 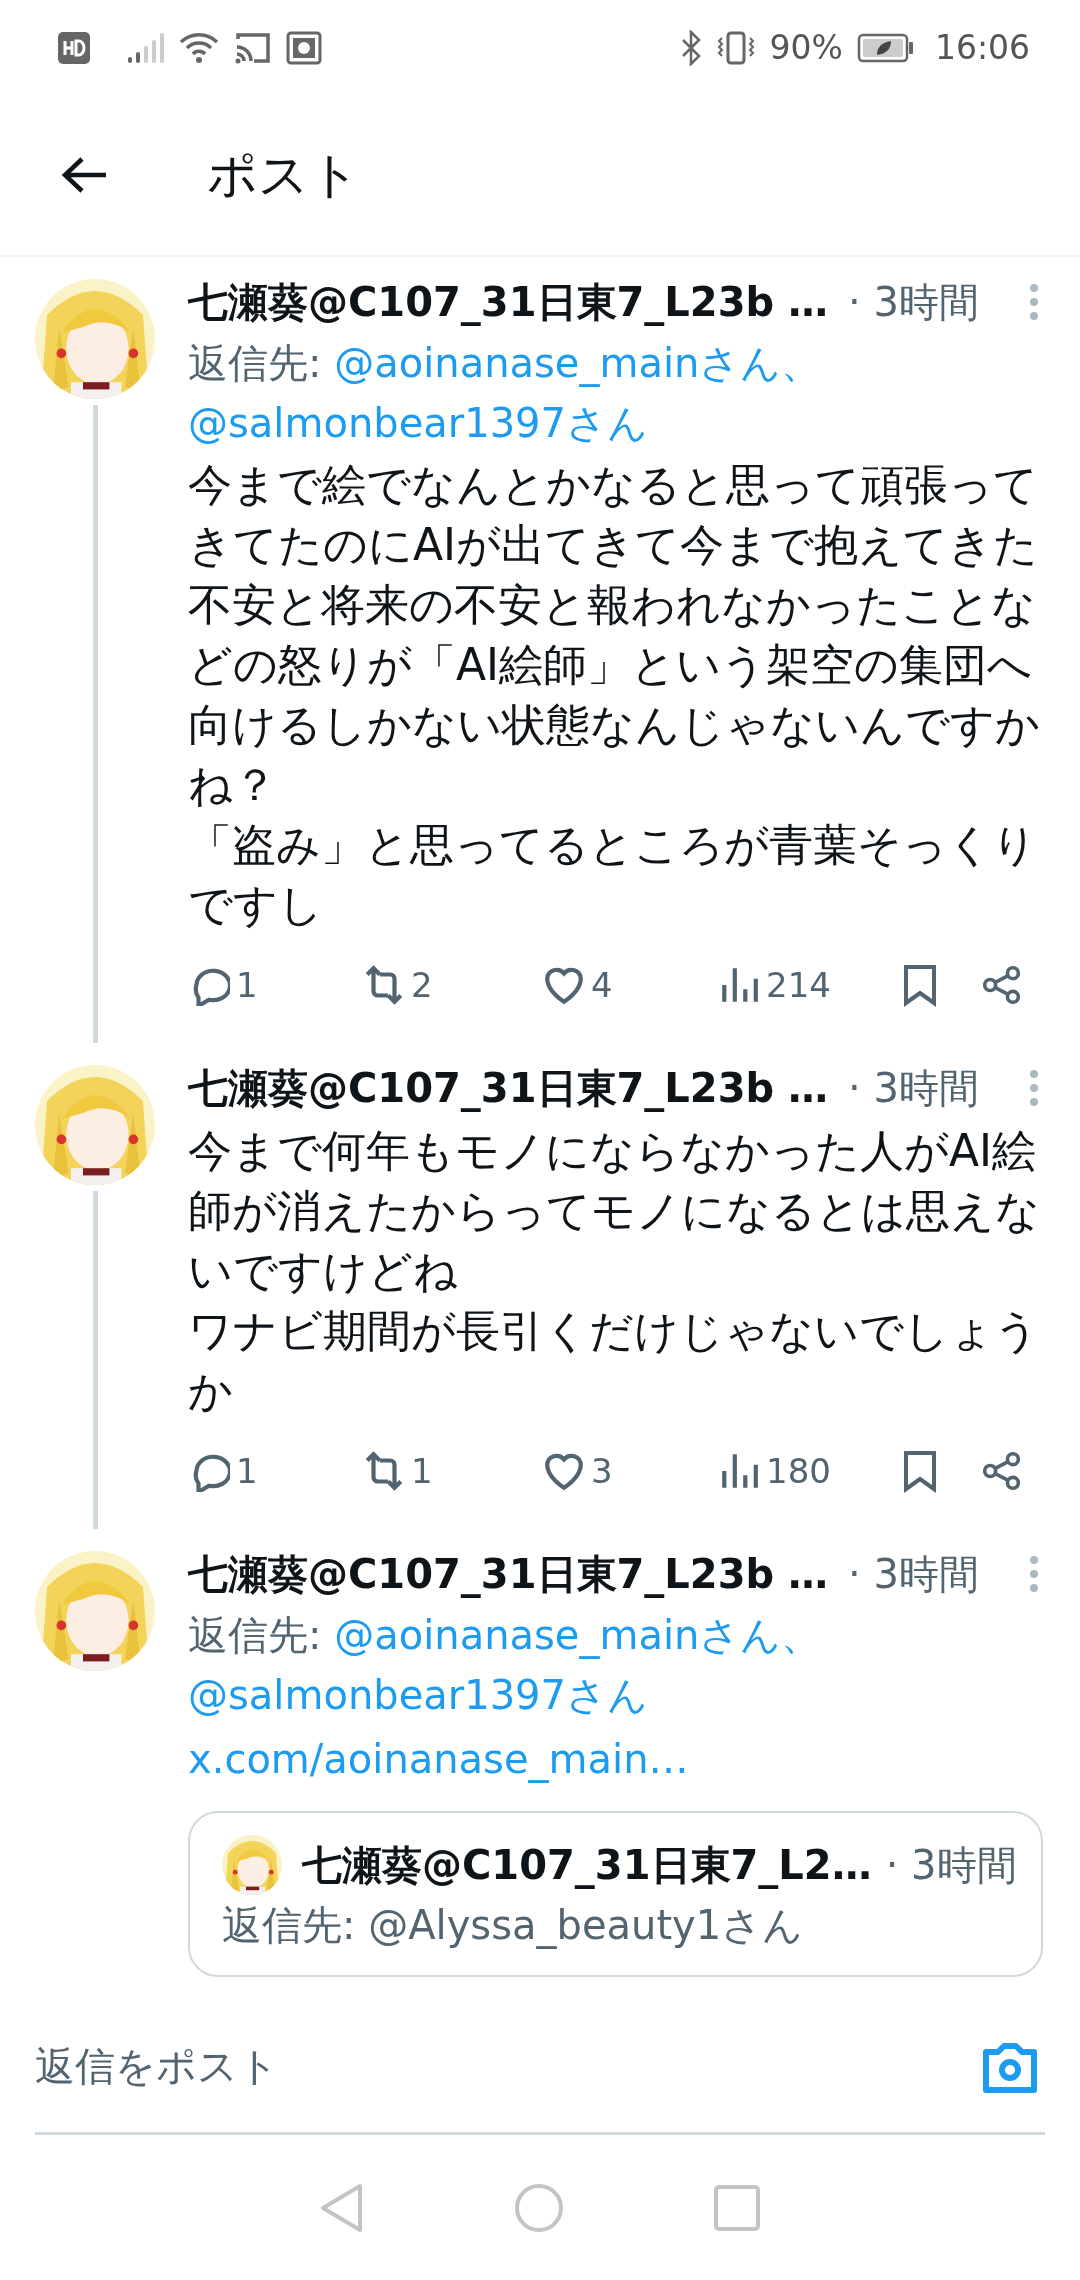 I want to click on post-text: 今まで絵でなんとかなると思って頑張ってきてたのにAIが出てきて今まで抱えてきた不安と将来の不安と報われなかったことなどの怒りが「AI絵師」という架空の集団へ向けるしかない状態なんじゃないんですかね？, so click(x=614, y=635).